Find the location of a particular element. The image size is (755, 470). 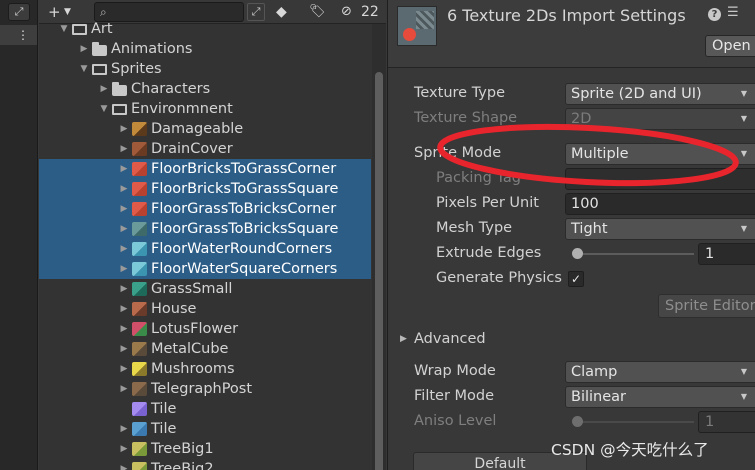

tree-item: ▼ Art is located at coordinates (205, 29).